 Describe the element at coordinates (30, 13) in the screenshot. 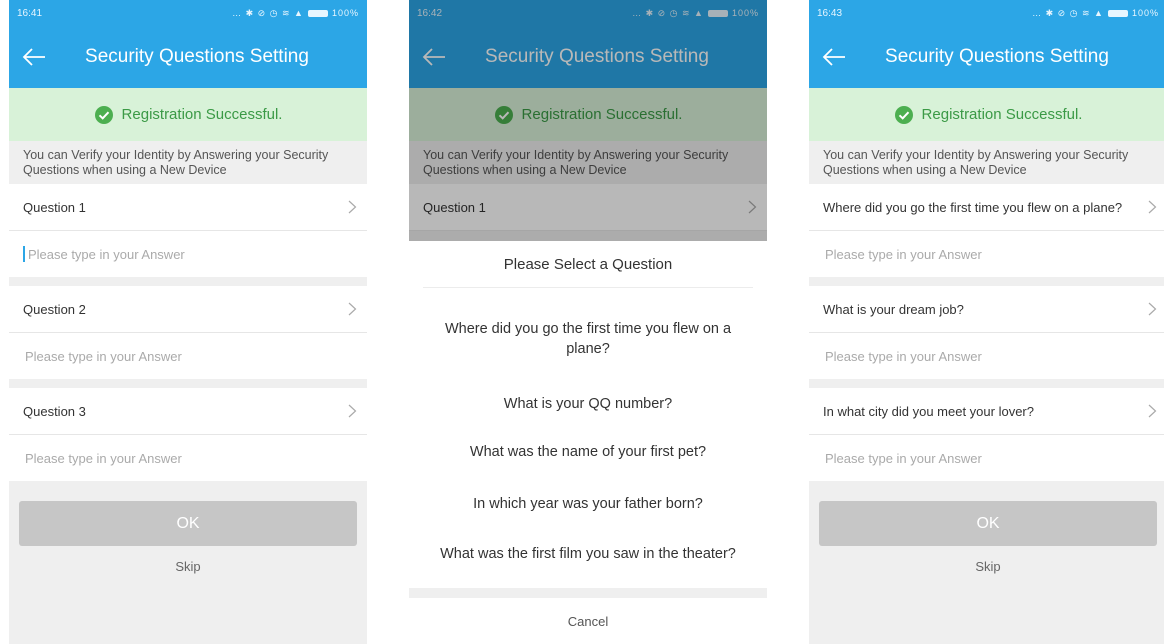

I see `status-time: 16:41` at that location.